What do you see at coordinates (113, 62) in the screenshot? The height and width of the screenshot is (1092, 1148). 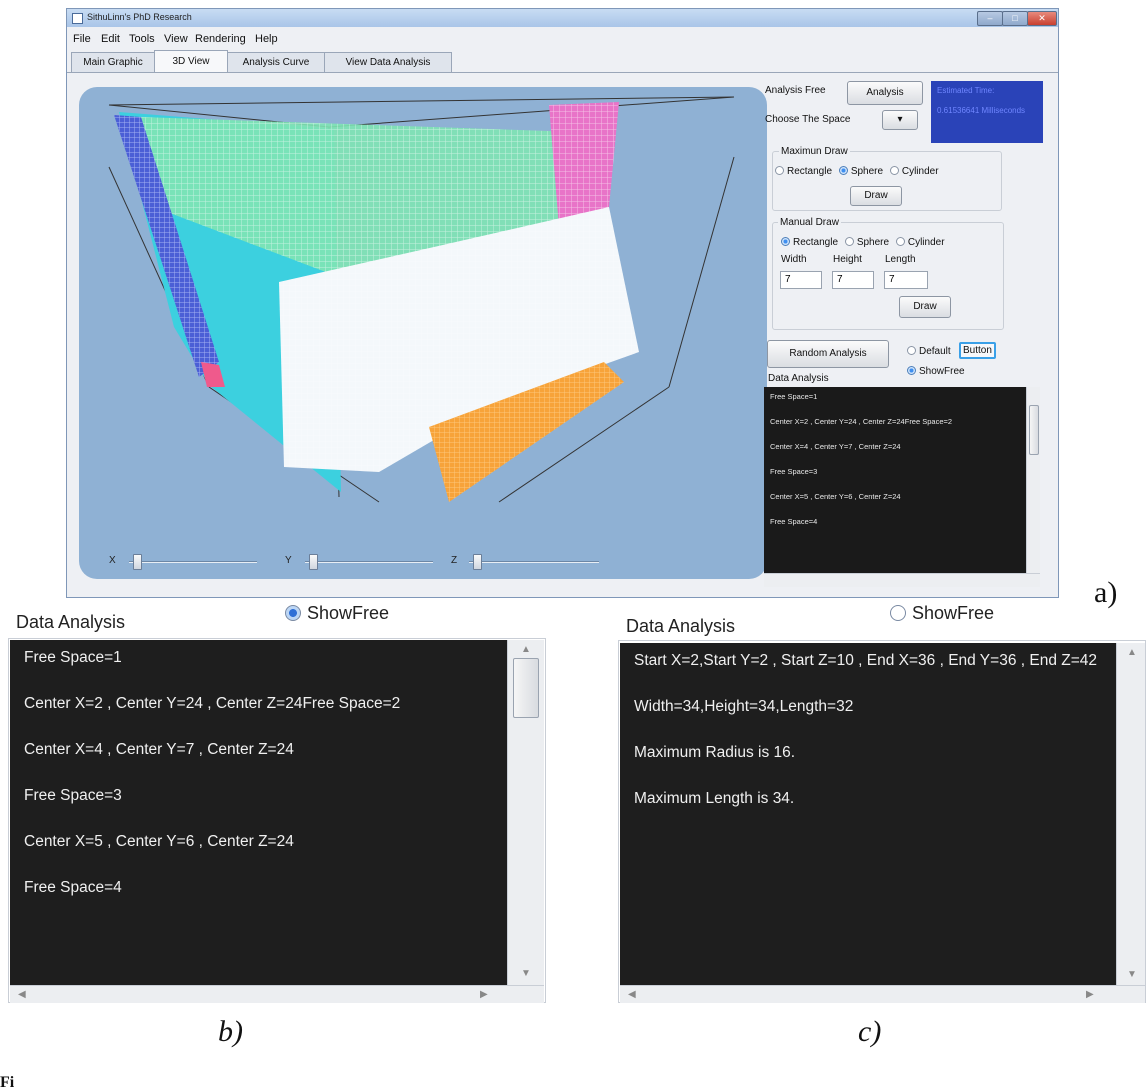 I see `tab-main-graphic: Main Graphic` at bounding box center [113, 62].